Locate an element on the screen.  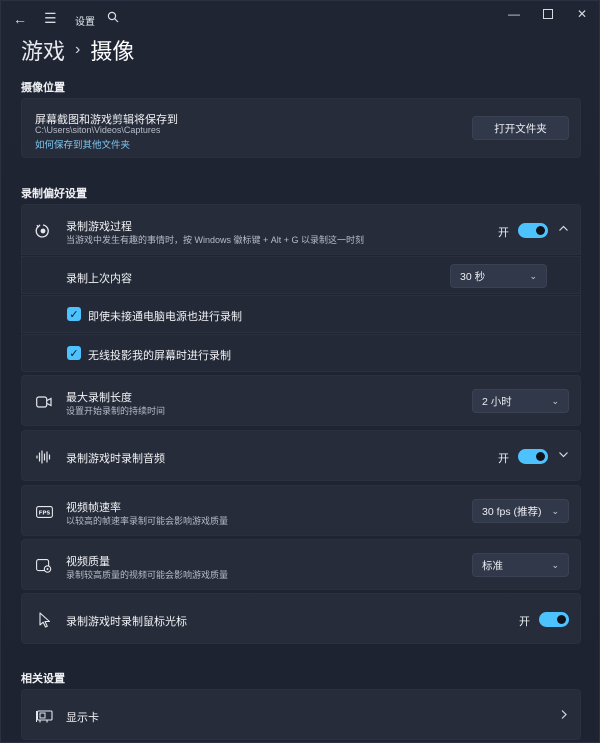
page-title: 摄像 is located at coordinates (112, 51).